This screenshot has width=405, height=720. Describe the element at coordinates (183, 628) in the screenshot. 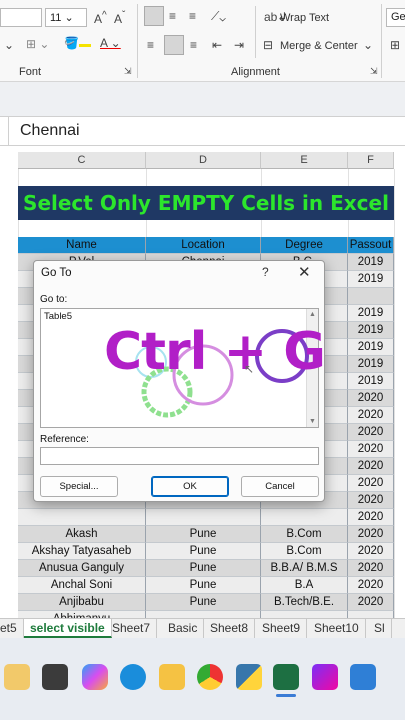

I see `sheet-tab: Basic` at that location.